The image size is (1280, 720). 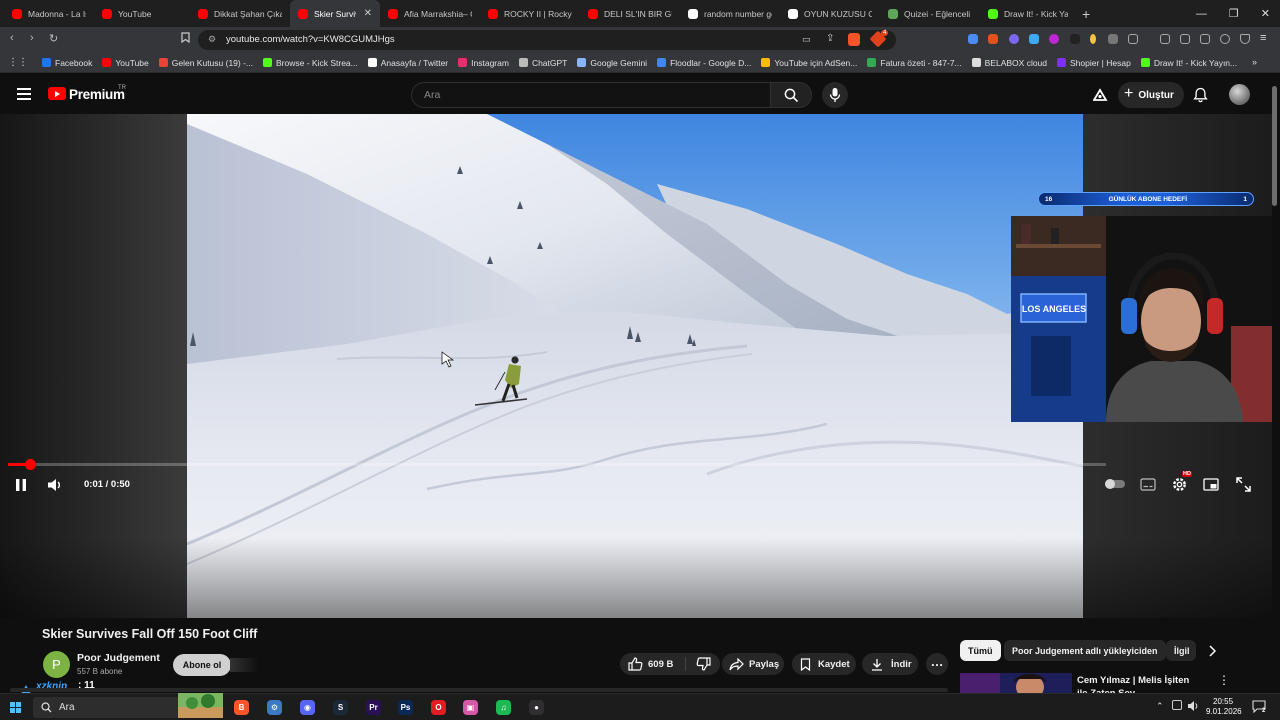 I want to click on browser-tab: YouTube, so click(x=142, y=13).